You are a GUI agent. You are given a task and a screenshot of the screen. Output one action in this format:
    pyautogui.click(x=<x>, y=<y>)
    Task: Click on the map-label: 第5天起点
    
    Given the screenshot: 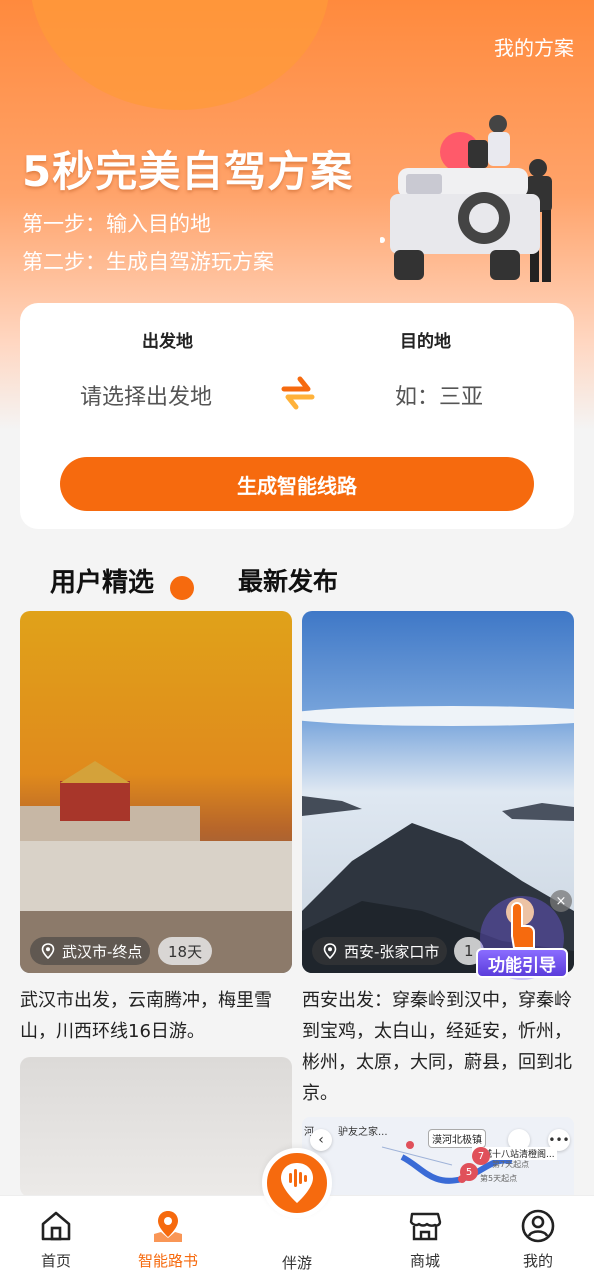 What is the action you would take?
    pyautogui.click(x=499, y=1178)
    